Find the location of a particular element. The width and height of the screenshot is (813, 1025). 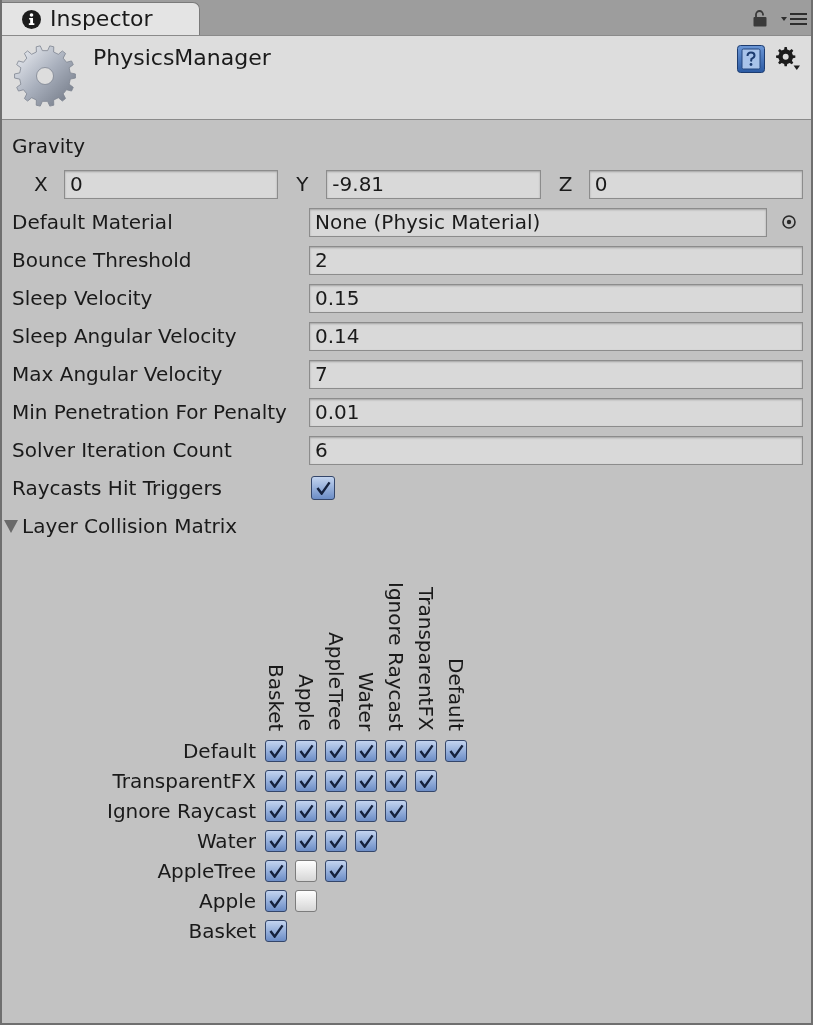

matrix-row-label: Apple is located at coordinates (227, 901).